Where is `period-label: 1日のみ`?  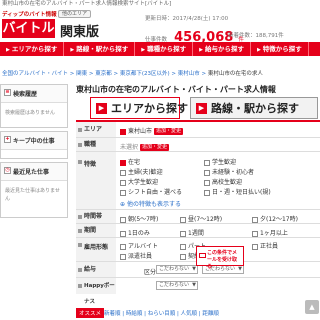
period-label: 1日のみ is located at coordinates (139, 233).